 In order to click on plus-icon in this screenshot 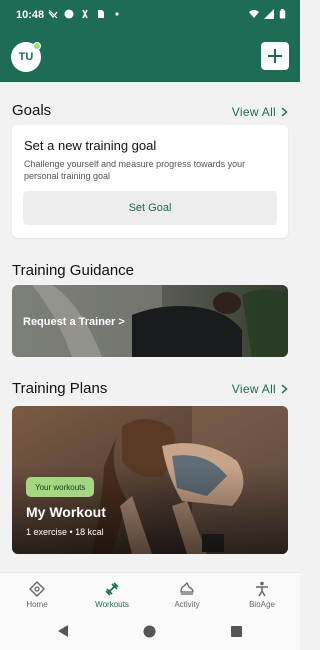, I will do `click(275, 56)`.